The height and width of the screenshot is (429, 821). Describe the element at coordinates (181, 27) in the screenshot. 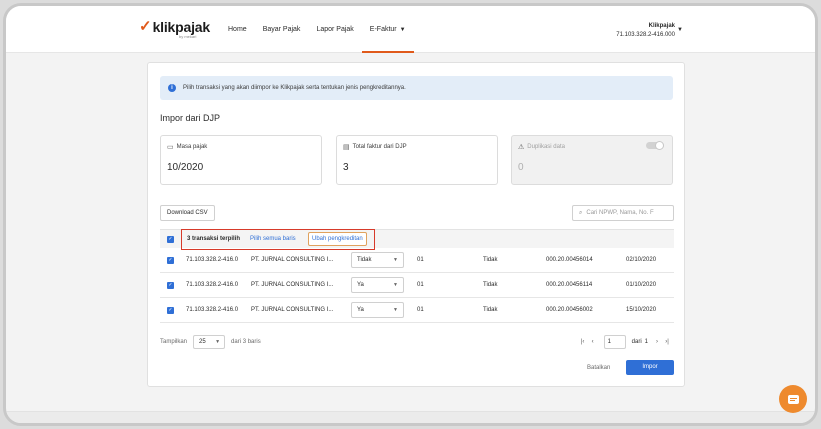

I see `logo-text: klikpajak` at that location.